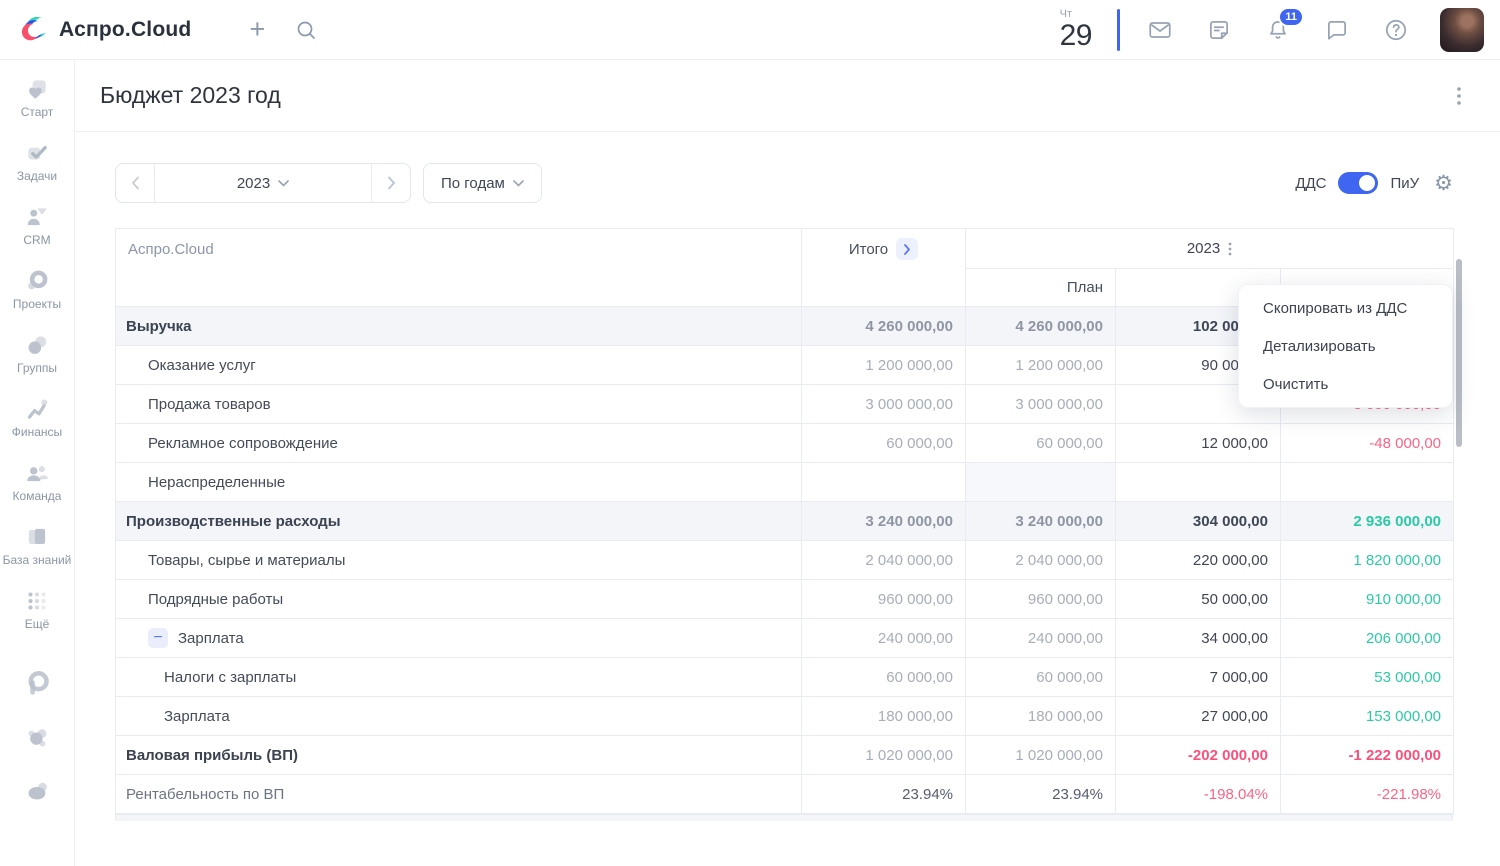  I want to click on page-menu-kebab-icon, so click(1459, 96).